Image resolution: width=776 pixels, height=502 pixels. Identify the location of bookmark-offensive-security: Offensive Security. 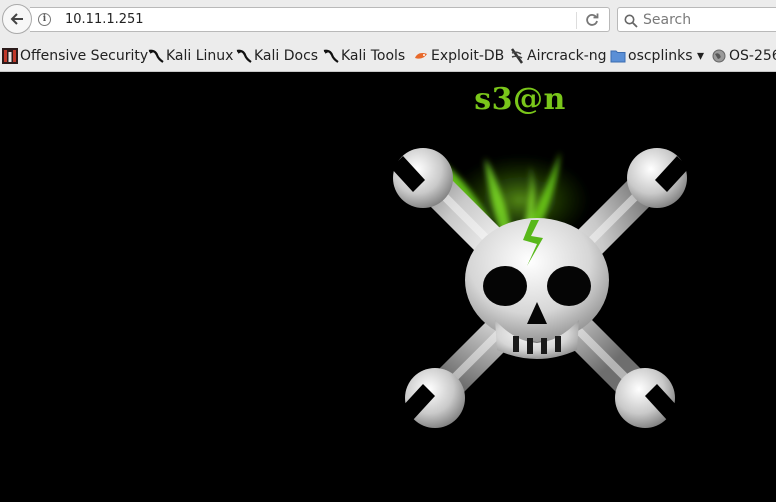
(75, 56).